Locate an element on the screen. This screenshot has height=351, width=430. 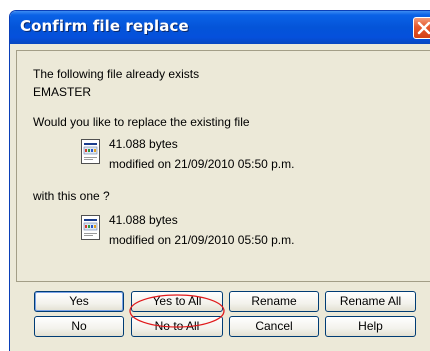
rename-button: Rename is located at coordinates (274, 301).